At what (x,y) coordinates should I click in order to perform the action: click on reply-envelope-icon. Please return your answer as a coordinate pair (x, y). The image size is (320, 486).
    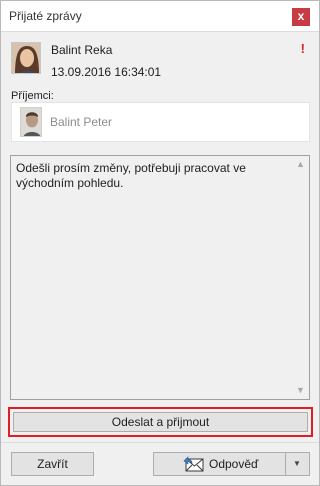
    Looking at the image, I should click on (194, 464).